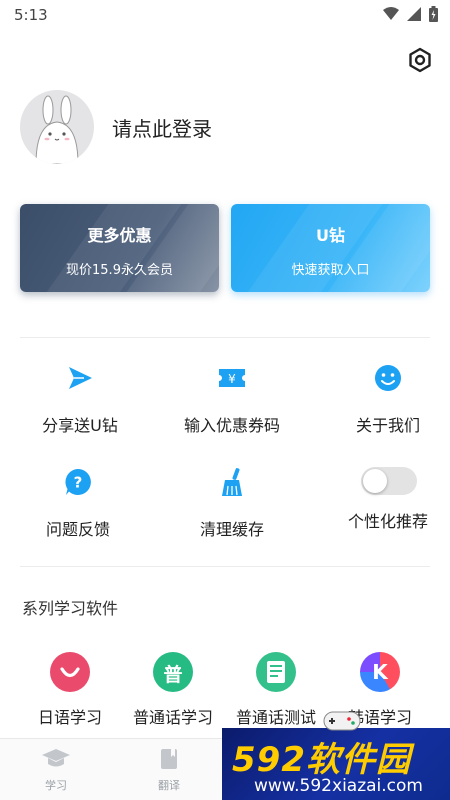 This screenshot has width=450, height=800. What do you see at coordinates (275, 717) in the screenshot?
I see `app-label: 普通话测试` at bounding box center [275, 717].